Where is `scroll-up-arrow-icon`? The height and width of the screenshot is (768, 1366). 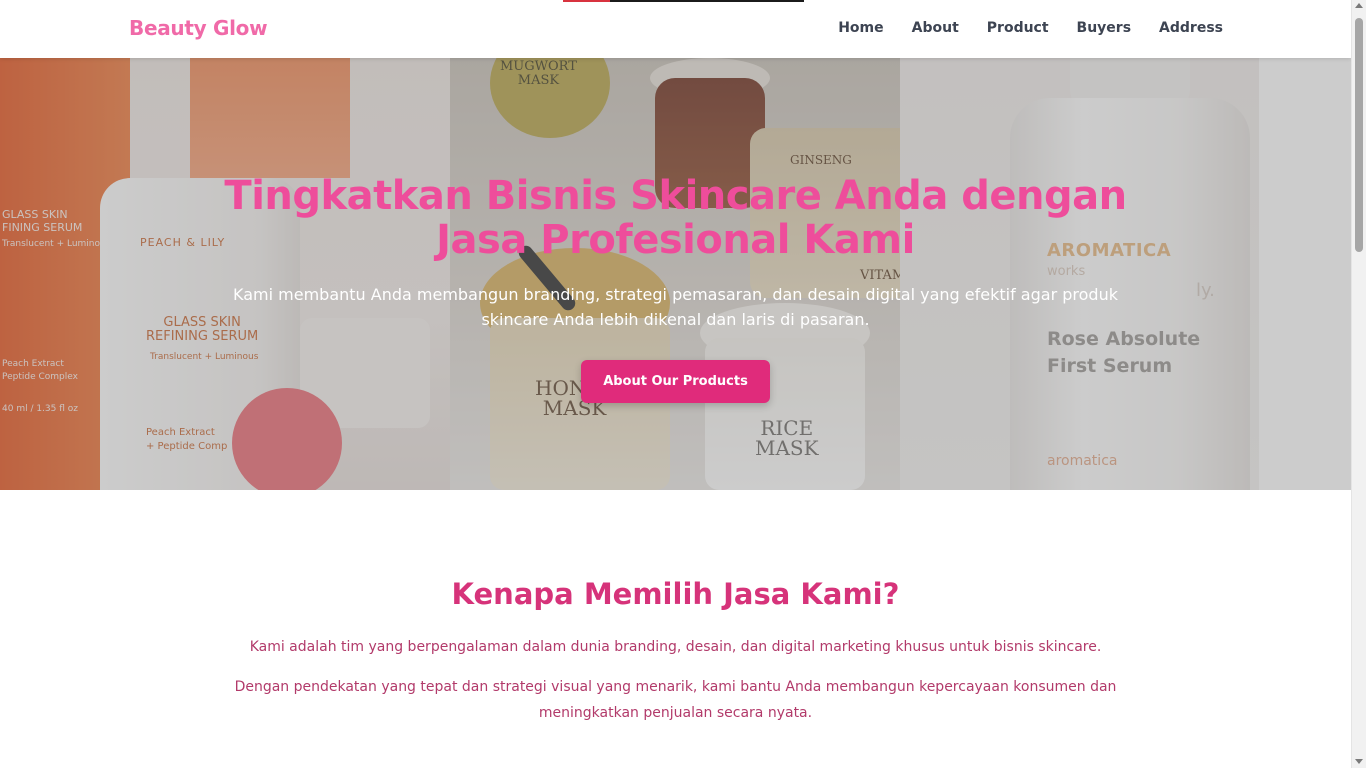 scroll-up-arrow-icon is located at coordinates (1359, 5).